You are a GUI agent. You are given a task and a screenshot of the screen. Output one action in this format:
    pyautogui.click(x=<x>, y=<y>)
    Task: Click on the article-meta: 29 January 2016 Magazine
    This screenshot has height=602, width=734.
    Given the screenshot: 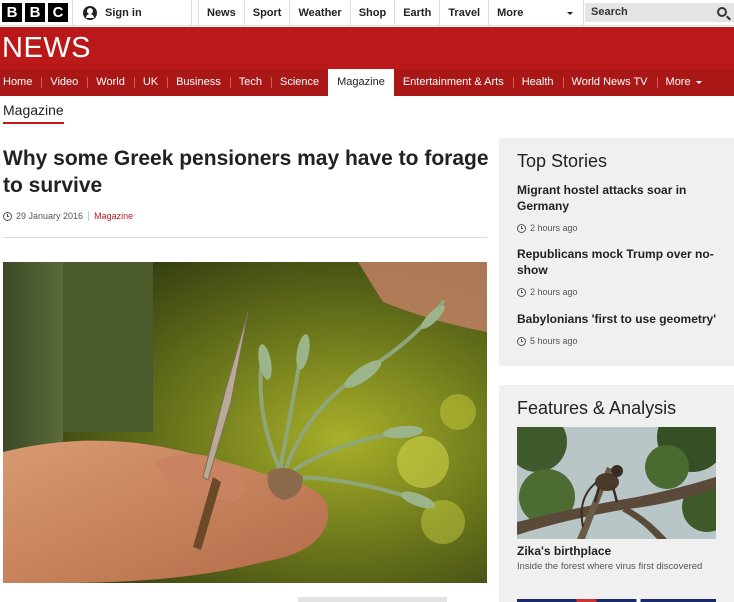 What is the action you would take?
    pyautogui.click(x=68, y=216)
    